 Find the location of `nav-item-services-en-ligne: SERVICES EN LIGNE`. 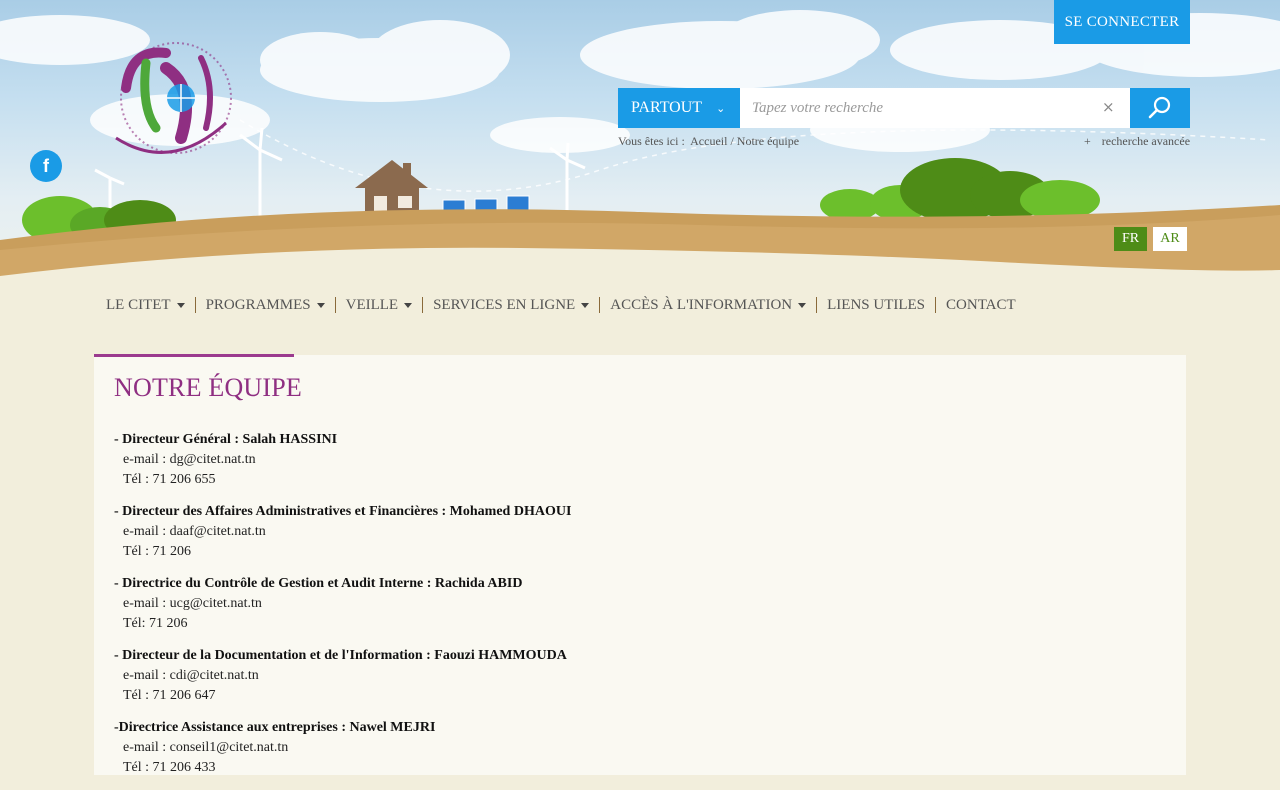

nav-item-services-en-ligne: SERVICES EN LIGNE is located at coordinates (510, 305).